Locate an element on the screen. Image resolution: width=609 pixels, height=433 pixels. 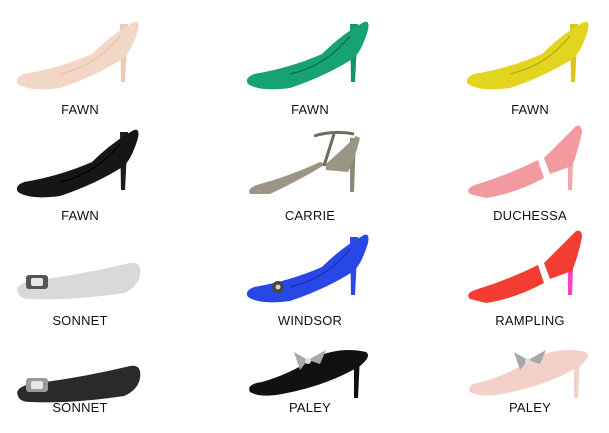
shoe-toe is located at coordinates (287, 178).